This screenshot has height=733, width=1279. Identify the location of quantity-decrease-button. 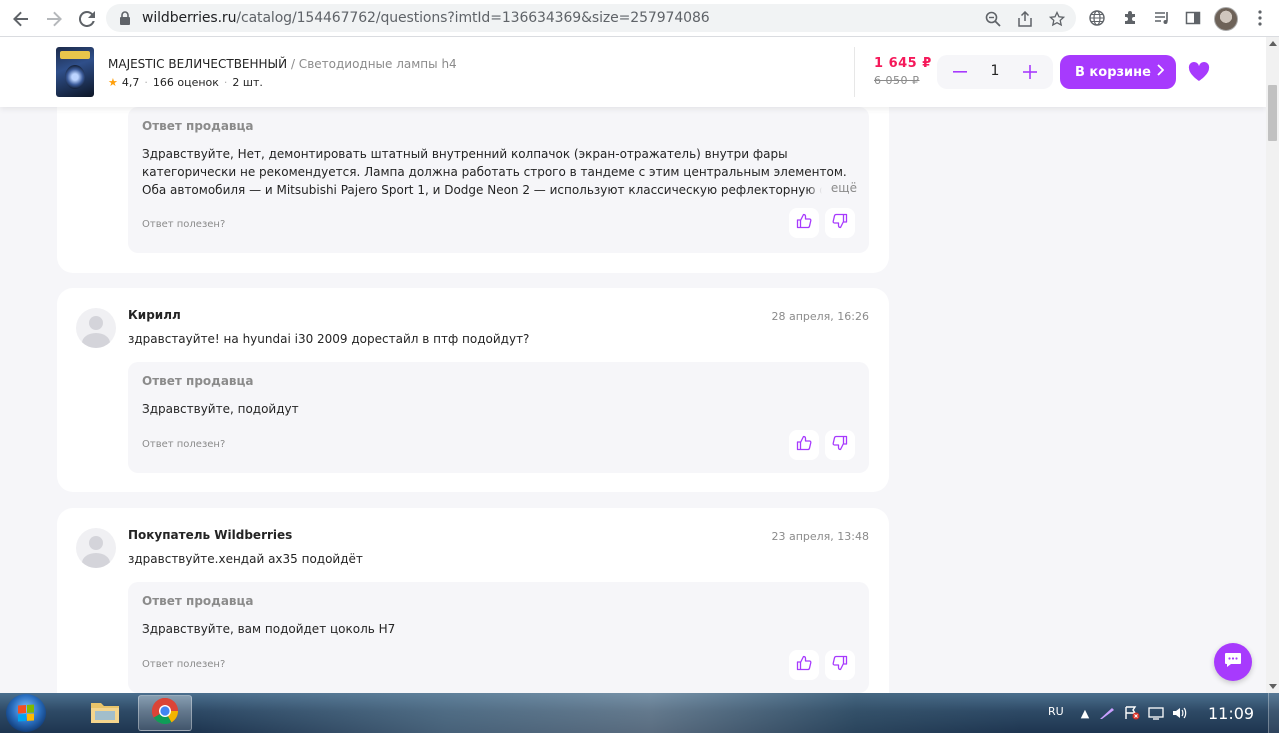
(960, 72).